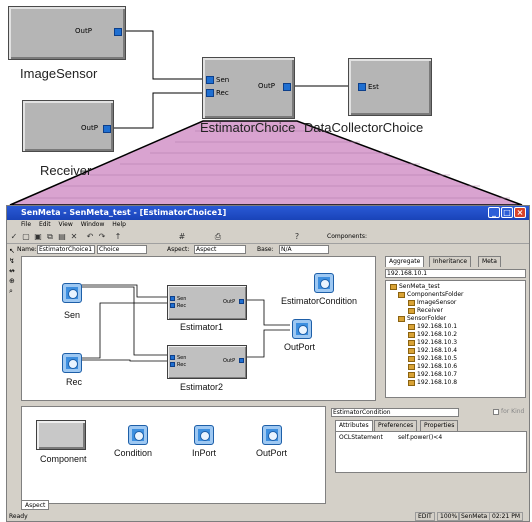 This screenshot has width=532, height=522. What do you see at coordinates (431, 295) in the screenshot?
I see `tree-item-components-folder: ComponentsFolder` at bounding box center [431, 295].